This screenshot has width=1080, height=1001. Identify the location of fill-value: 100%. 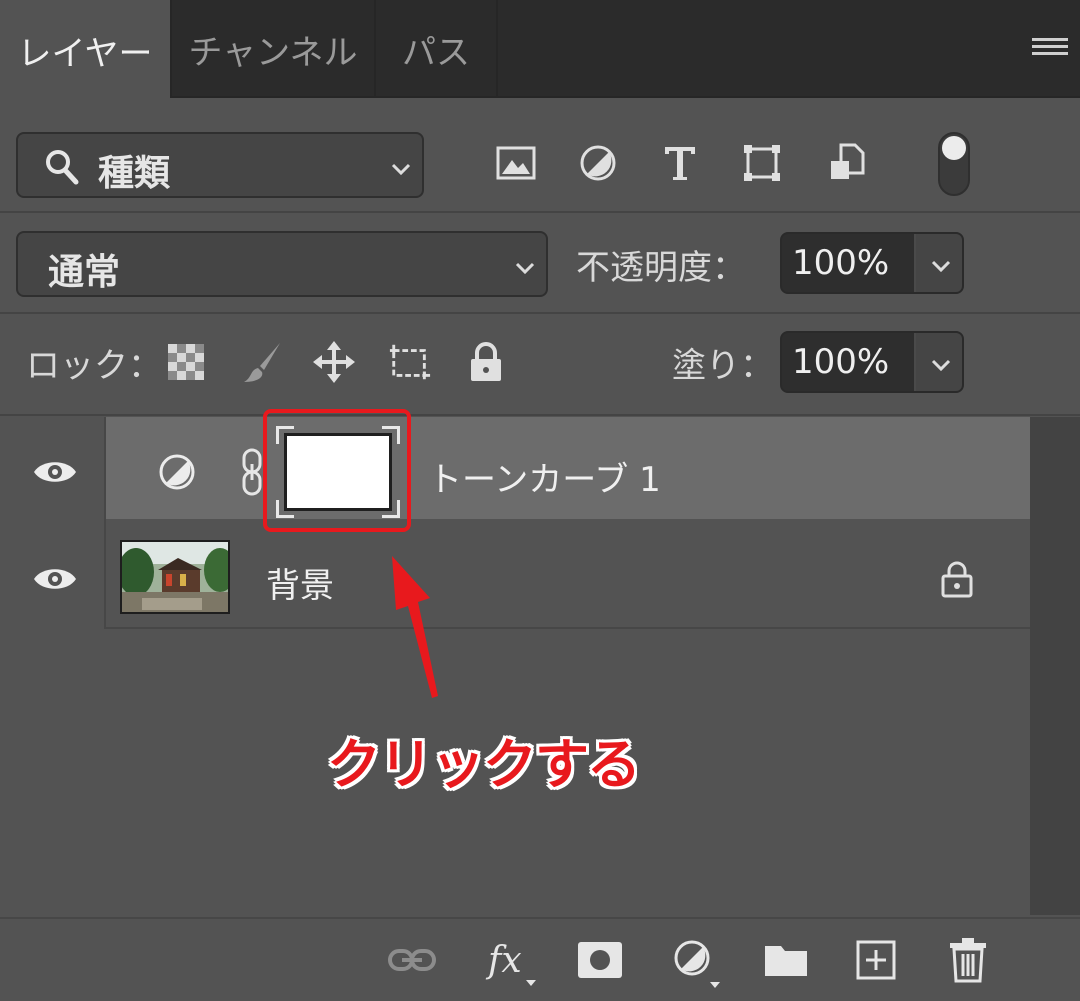
(849, 362).